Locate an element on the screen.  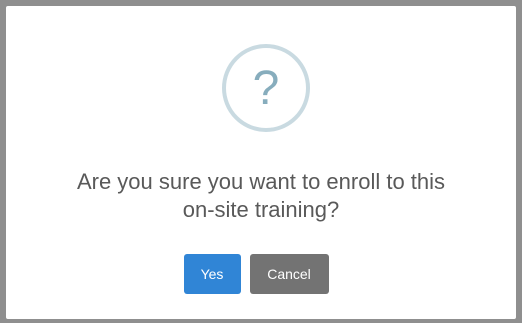
question-mark-glyph: ? is located at coordinates (266, 88).